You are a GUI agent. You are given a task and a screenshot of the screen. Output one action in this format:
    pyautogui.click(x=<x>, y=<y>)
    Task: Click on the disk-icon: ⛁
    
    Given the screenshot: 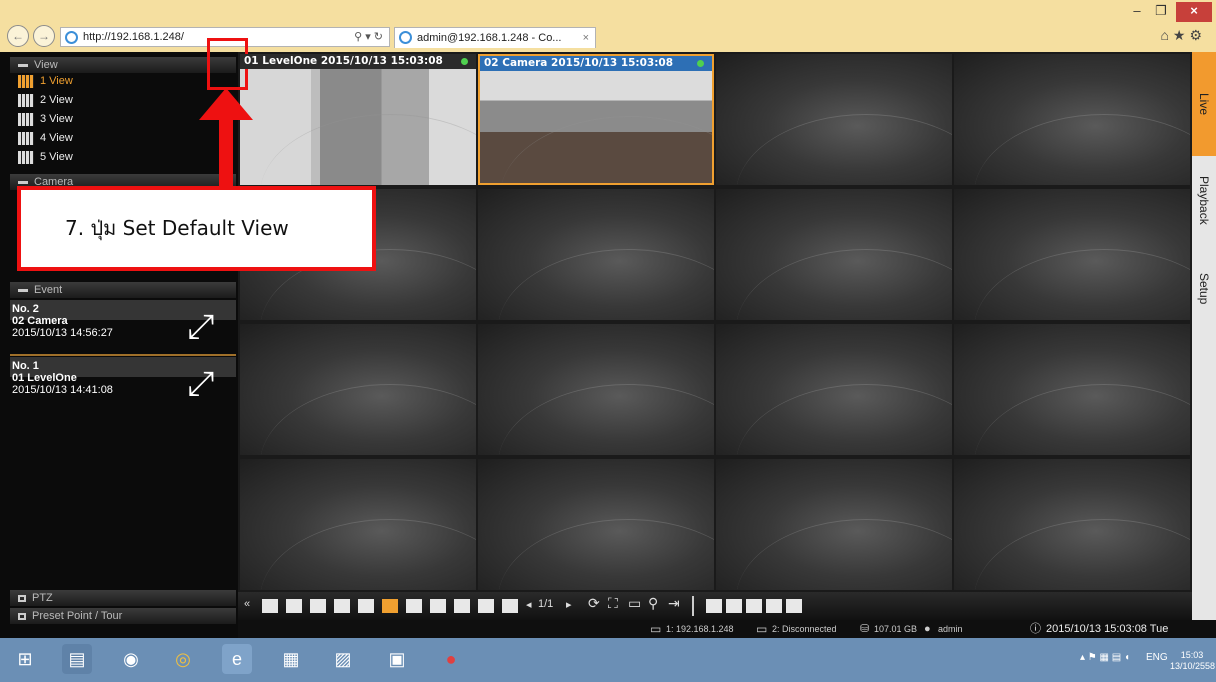 What is the action you would take?
    pyautogui.click(x=865, y=629)
    